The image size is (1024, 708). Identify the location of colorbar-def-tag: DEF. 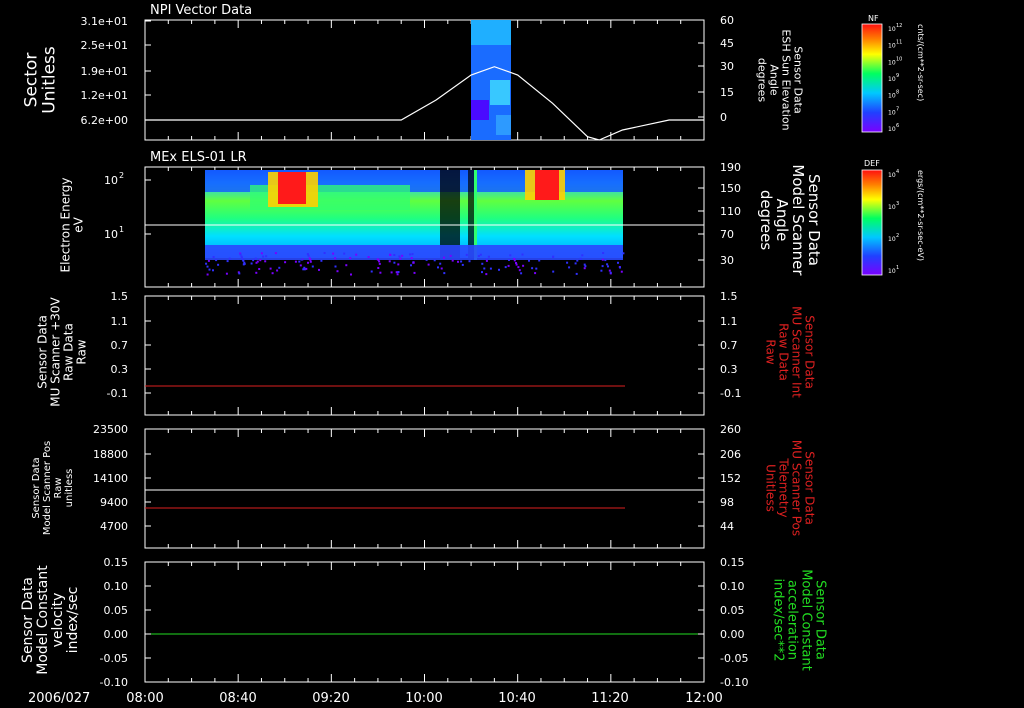
(872, 163).